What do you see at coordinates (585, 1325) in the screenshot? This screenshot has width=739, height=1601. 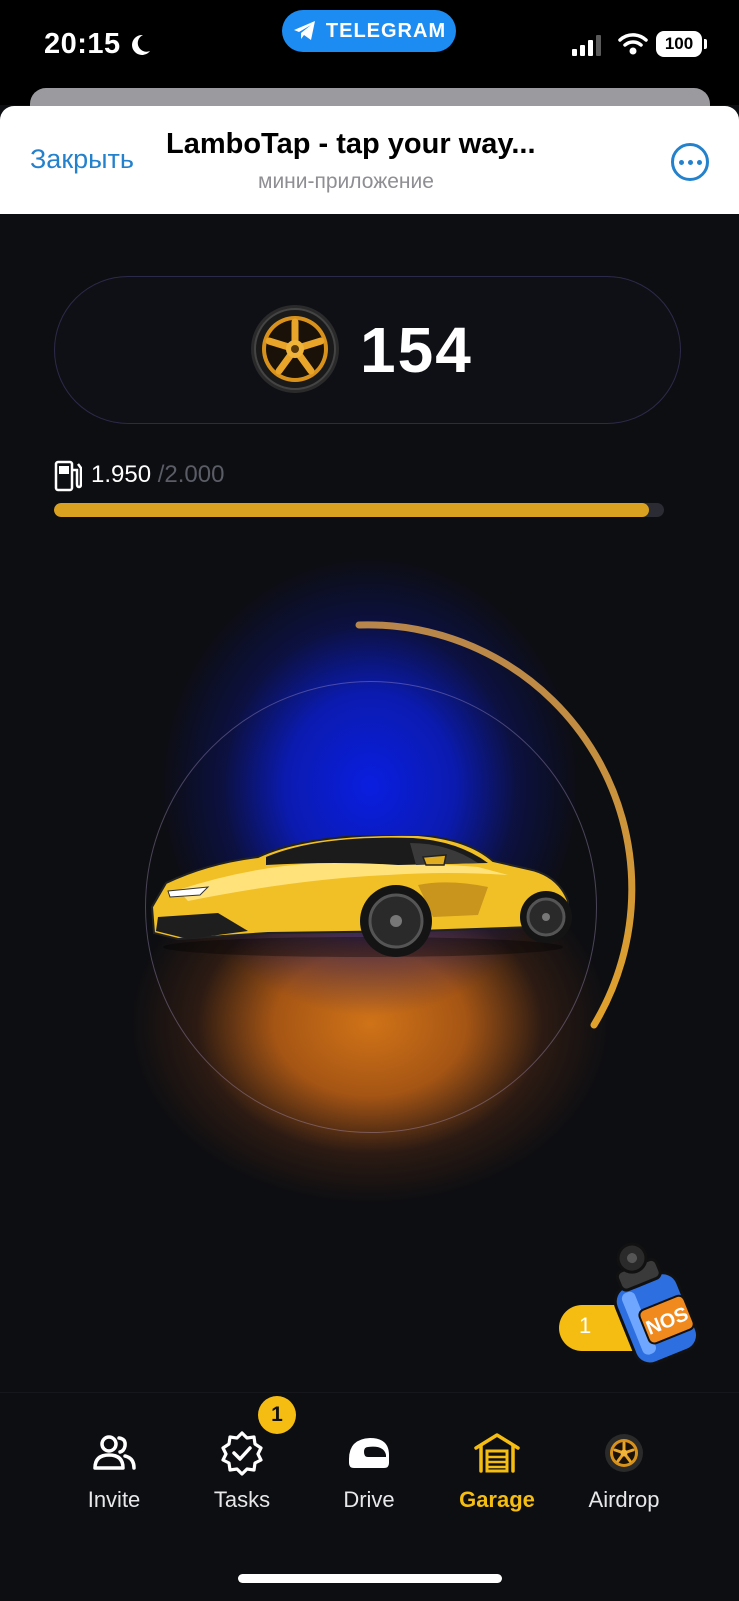 I see `nitro-count: 1` at bounding box center [585, 1325].